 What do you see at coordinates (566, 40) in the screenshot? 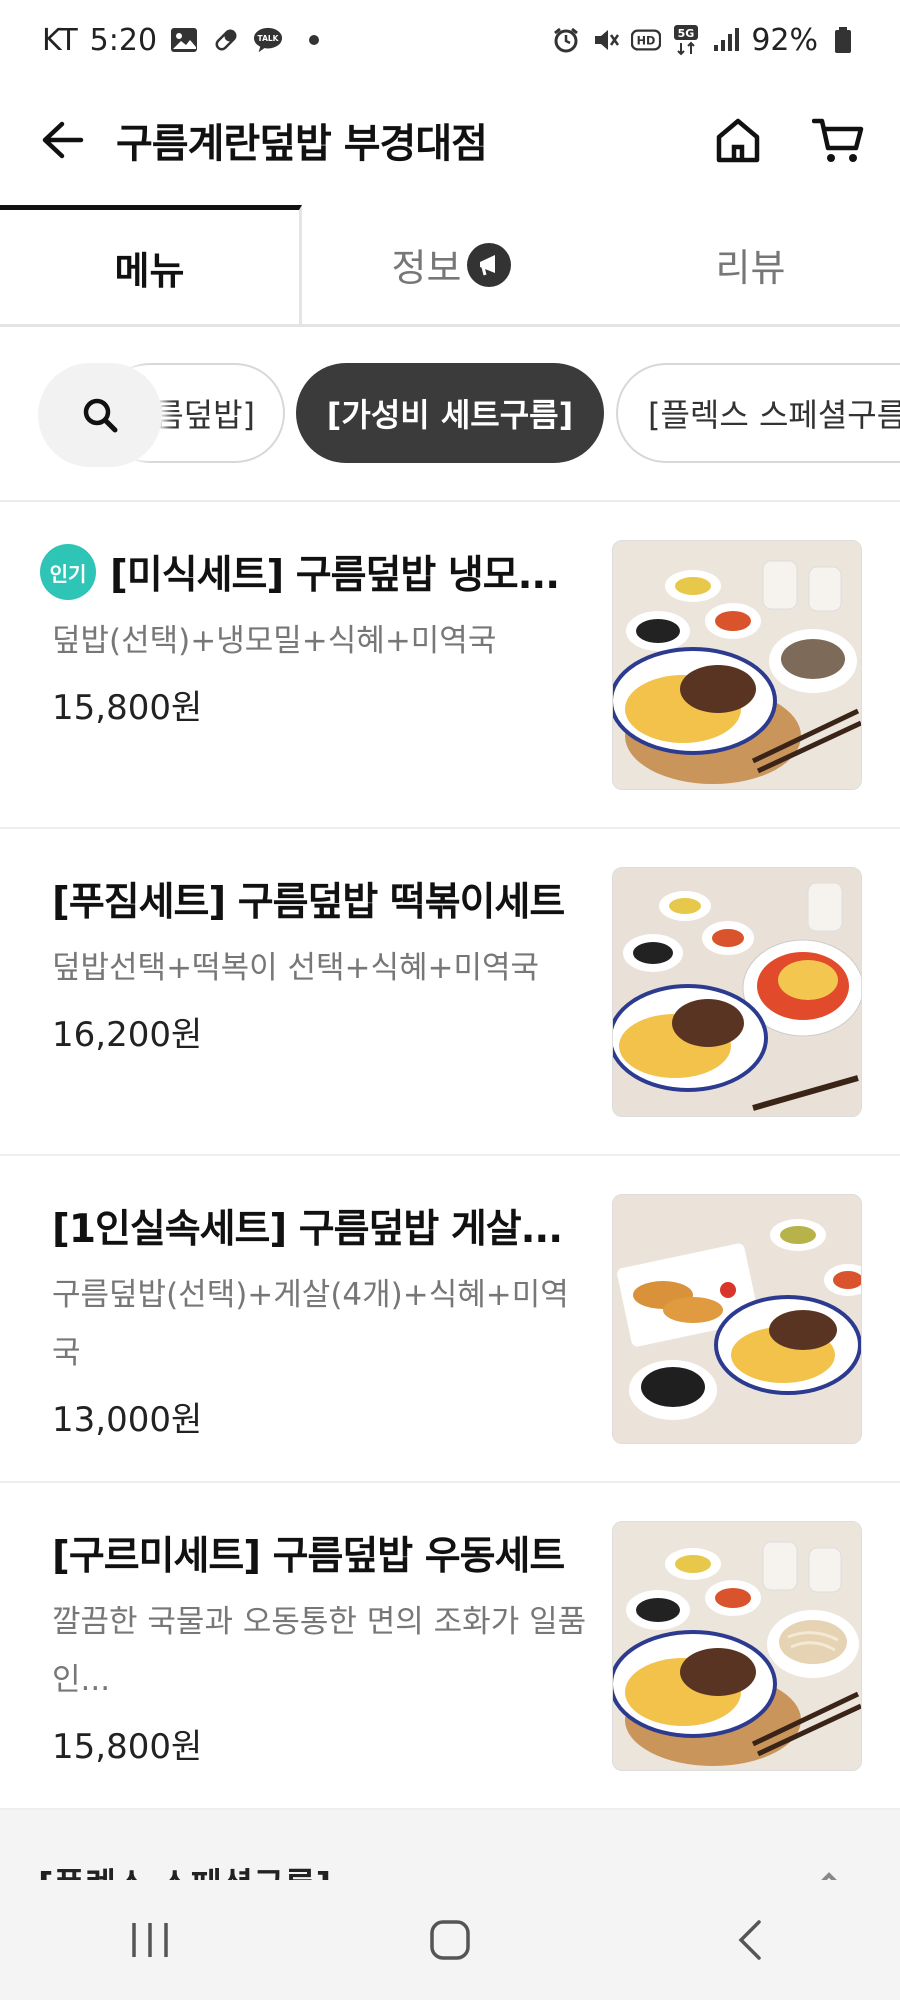
I see `alarm-icon` at bounding box center [566, 40].